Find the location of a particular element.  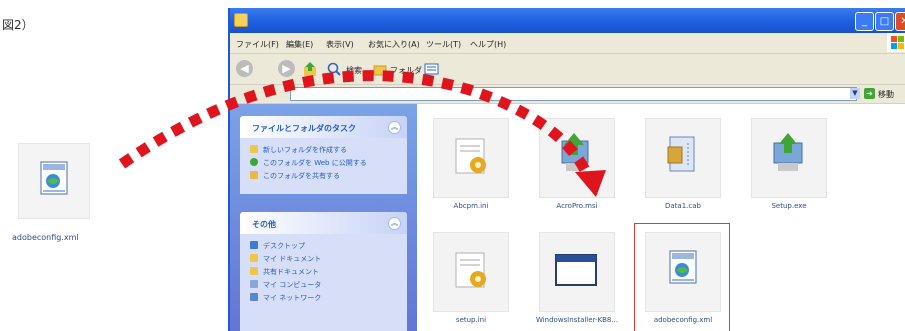

standalone-file-adobeconfig: adobeconfig.xml is located at coordinates (66, 193).